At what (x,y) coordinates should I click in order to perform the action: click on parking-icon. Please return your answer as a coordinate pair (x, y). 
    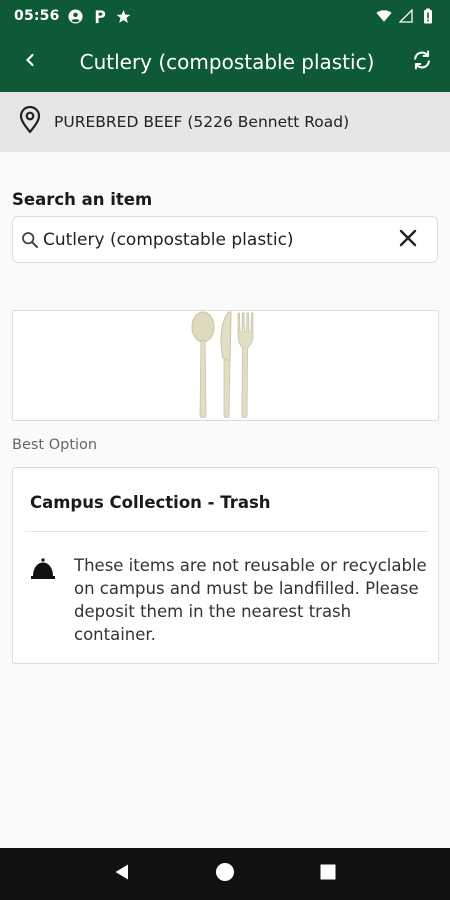
    Looking at the image, I should click on (100, 16).